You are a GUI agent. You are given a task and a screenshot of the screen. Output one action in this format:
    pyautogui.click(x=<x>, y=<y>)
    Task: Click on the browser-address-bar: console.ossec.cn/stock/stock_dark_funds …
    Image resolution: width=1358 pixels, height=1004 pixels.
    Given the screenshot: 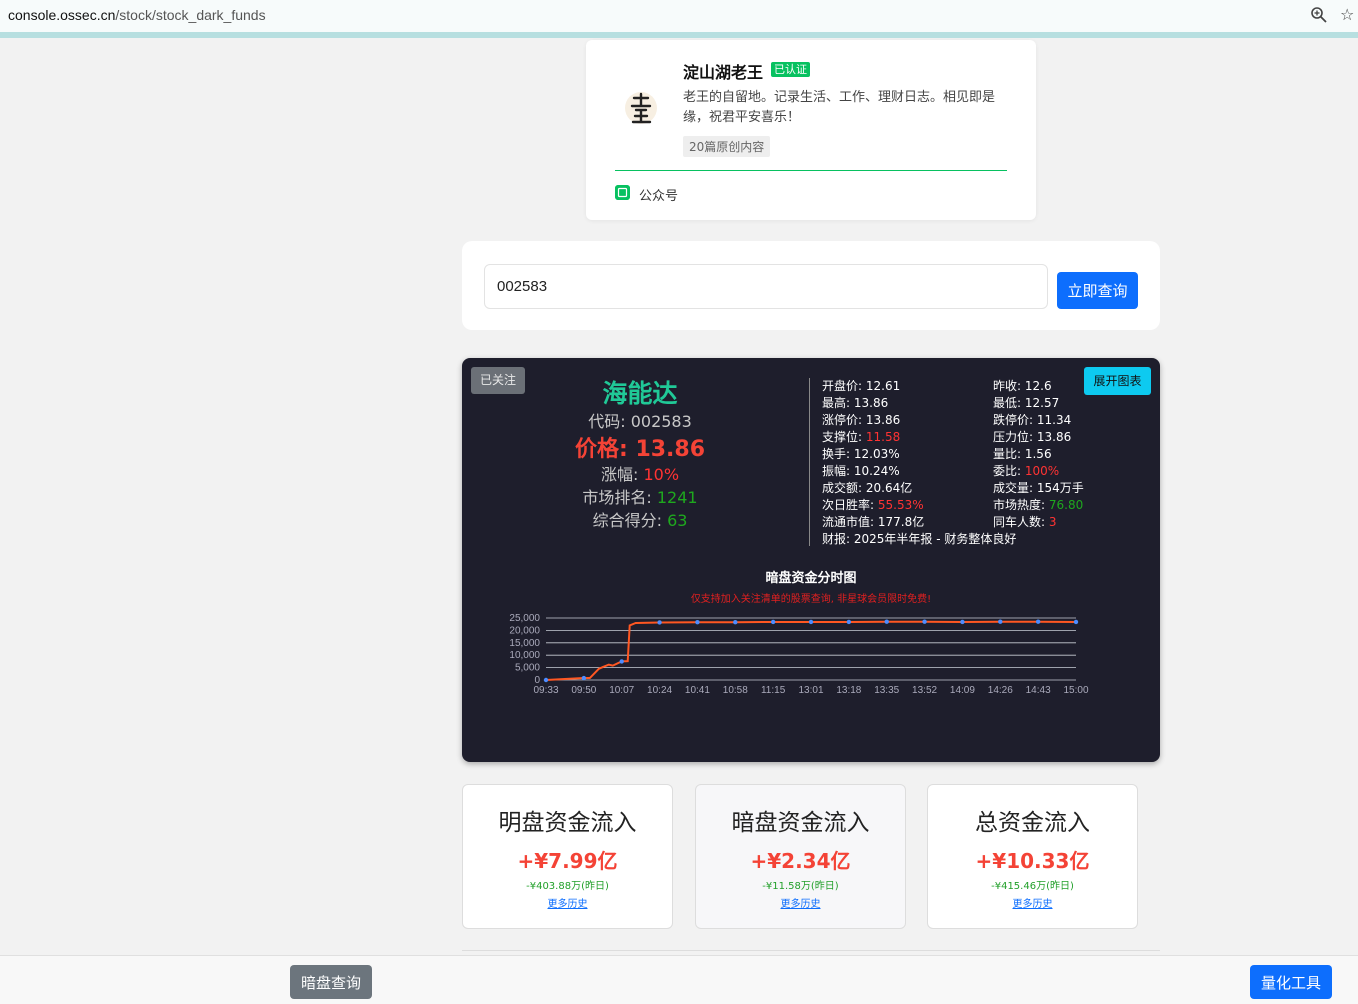 What is the action you would take?
    pyautogui.click(x=679, y=16)
    